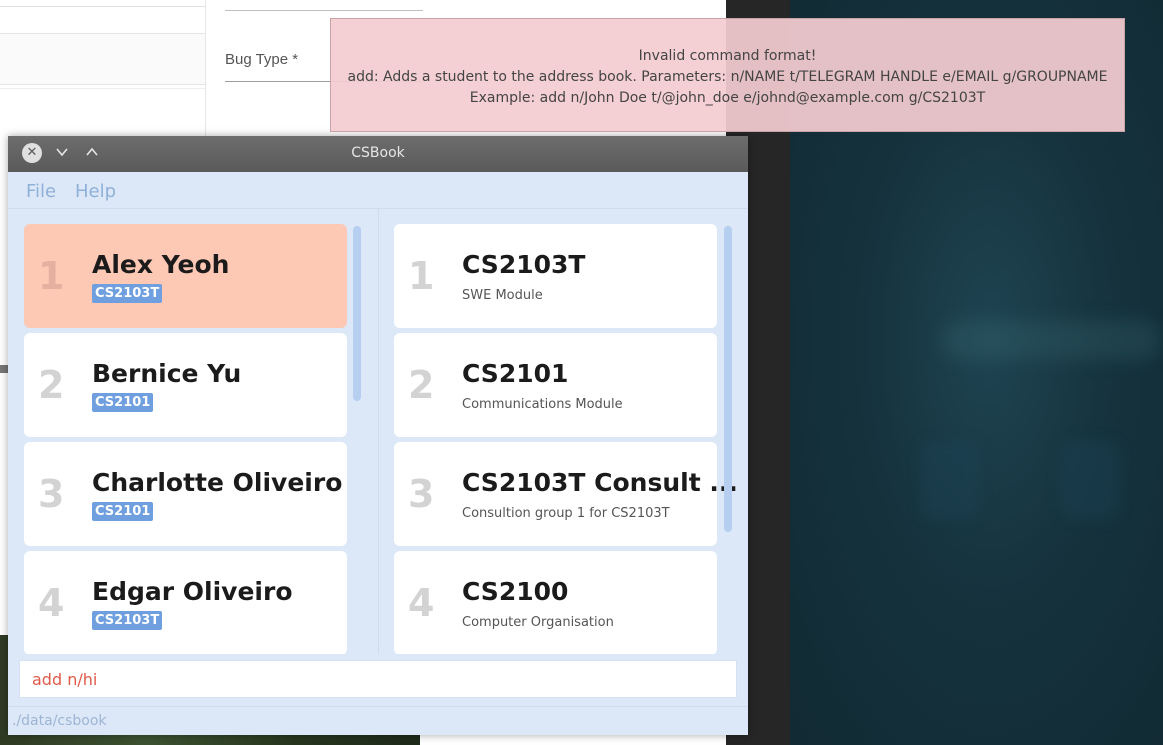  I want to click on status-bar: ./data/csbook, so click(378, 720).